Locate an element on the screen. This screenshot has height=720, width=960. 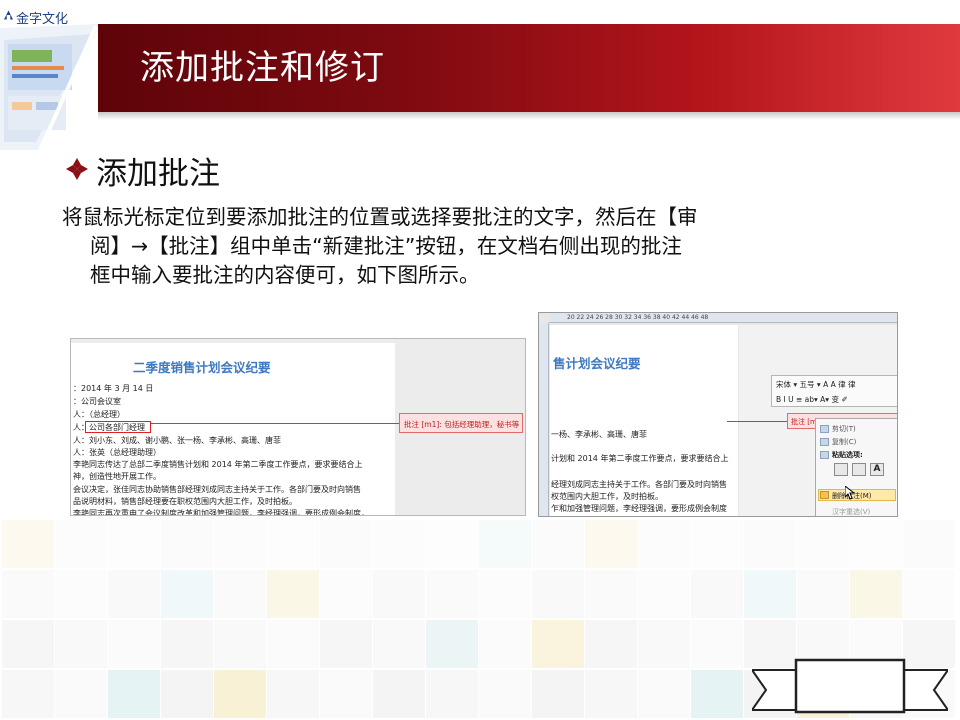
document-title: 售计划会议纪要 is located at coordinates (597, 363).